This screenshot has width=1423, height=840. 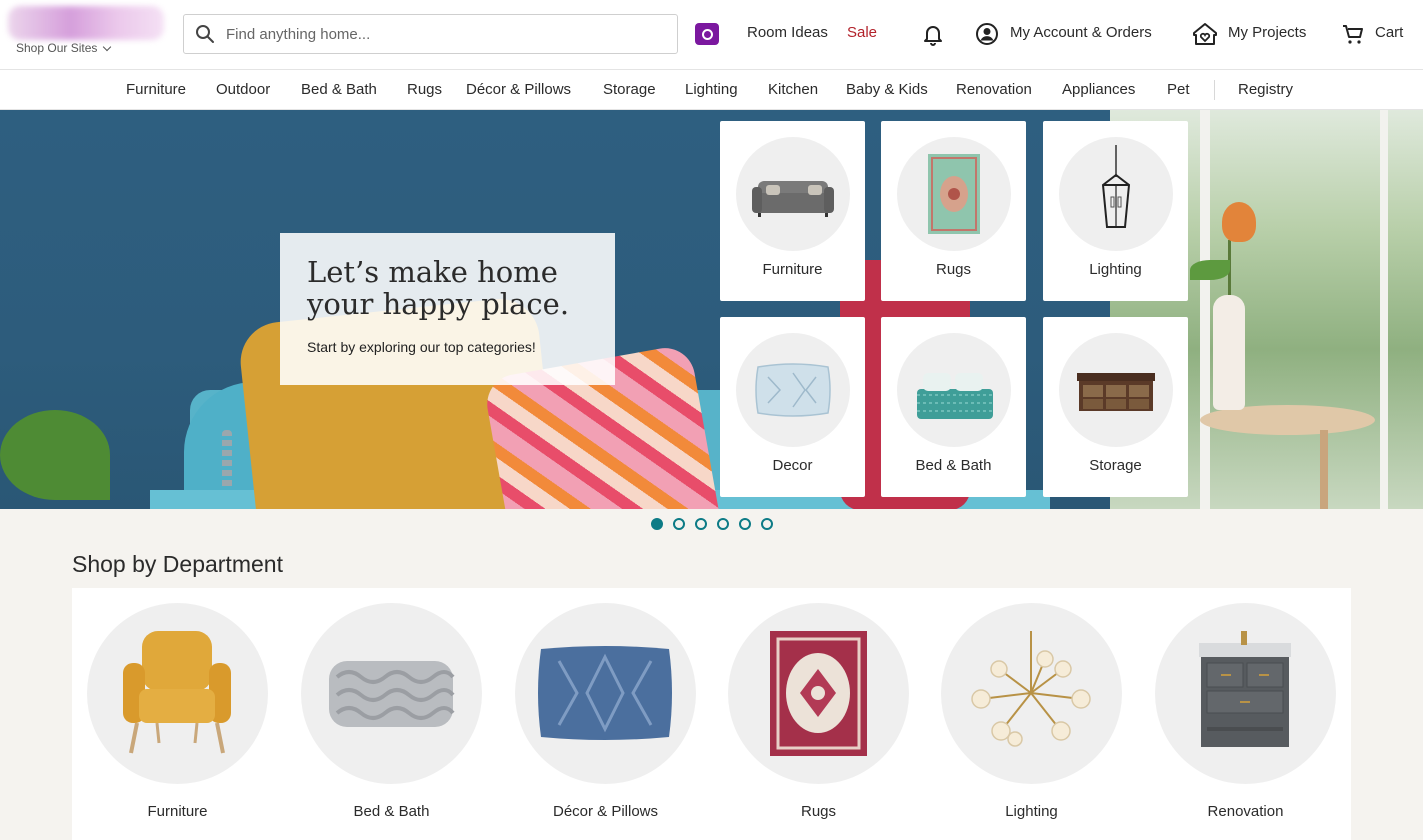 What do you see at coordinates (1031, 811) in the screenshot?
I see `department-label: Lighting` at bounding box center [1031, 811].